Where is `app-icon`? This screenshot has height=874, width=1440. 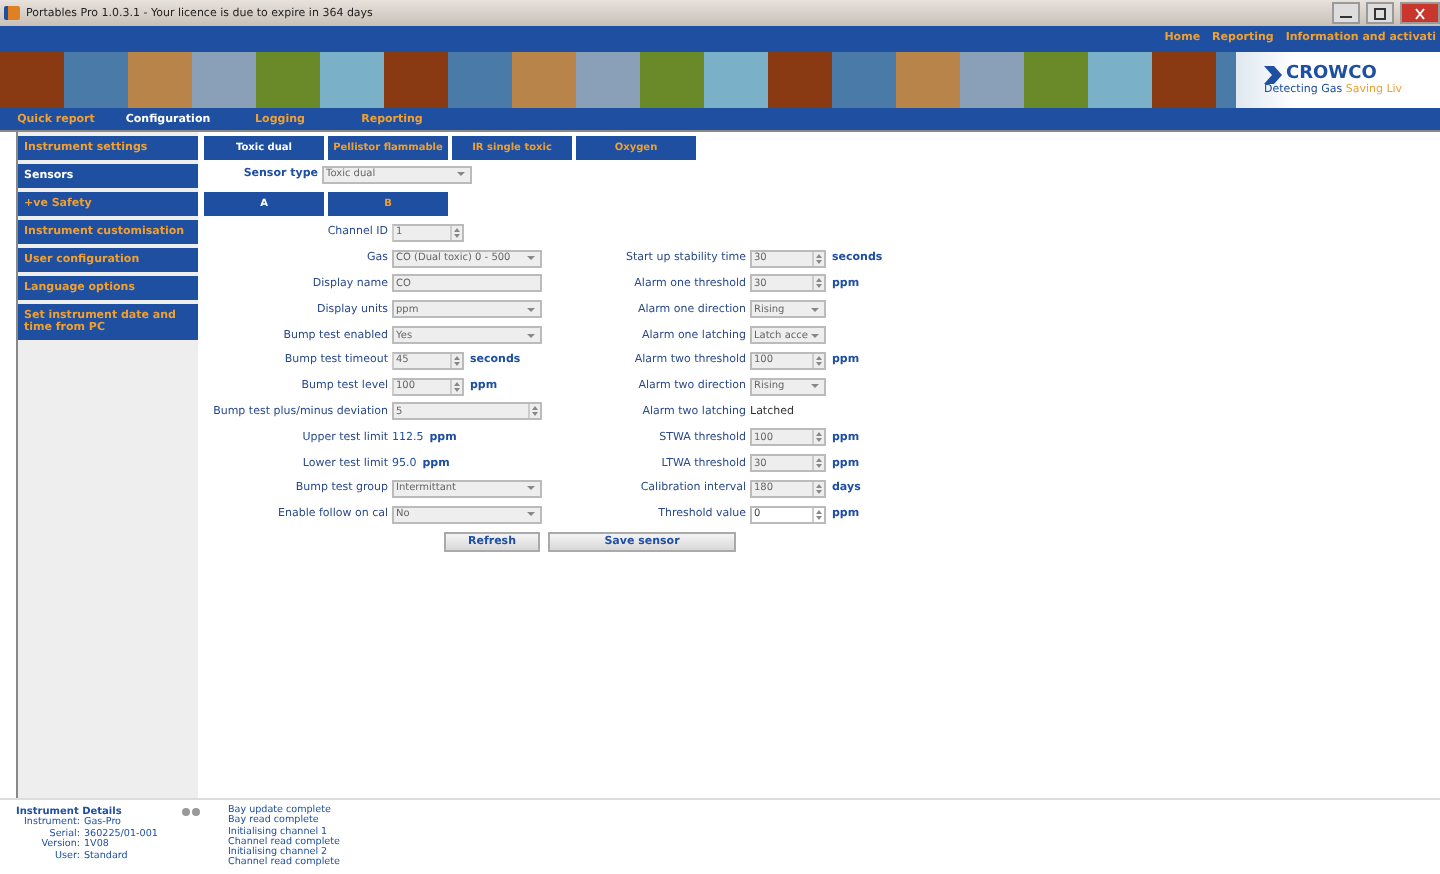
app-icon is located at coordinates (12, 13).